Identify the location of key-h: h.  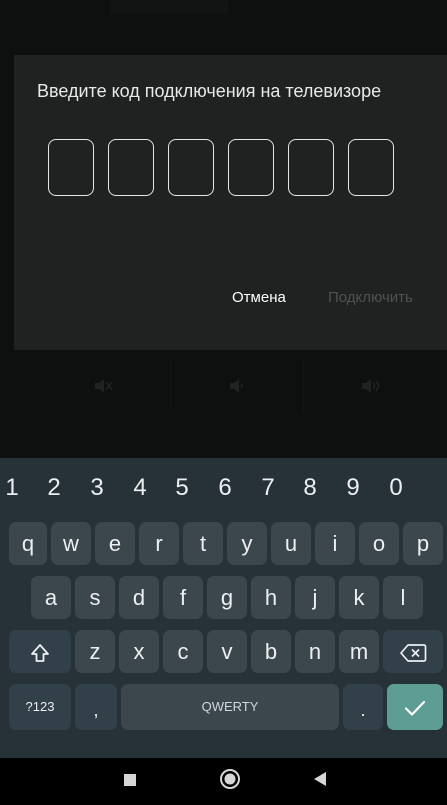
(271, 597).